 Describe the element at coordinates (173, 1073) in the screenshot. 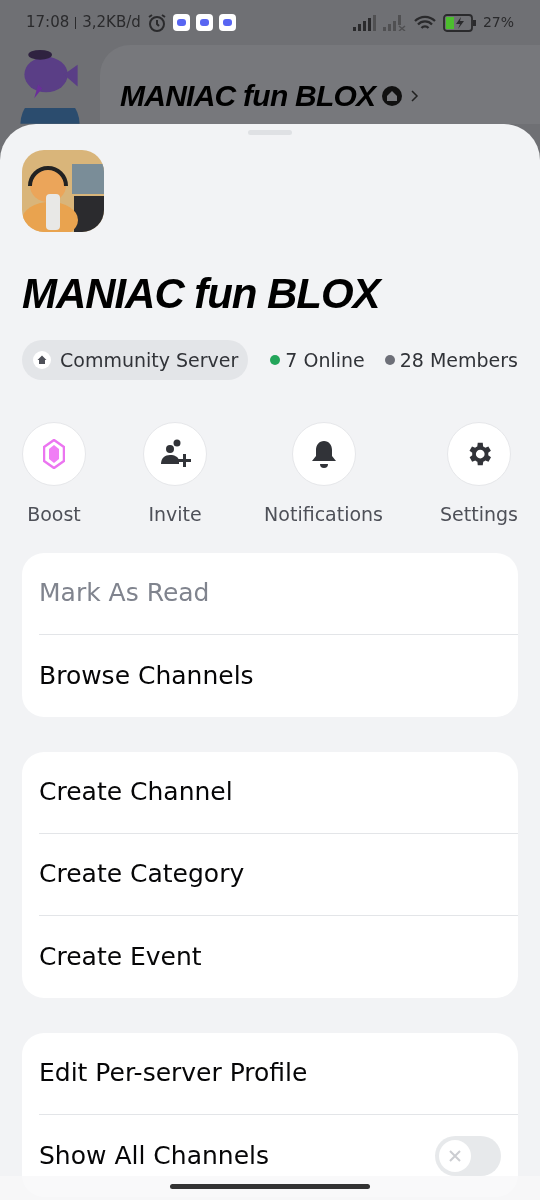

I see `menu-item: Edit Per-server Profile` at that location.